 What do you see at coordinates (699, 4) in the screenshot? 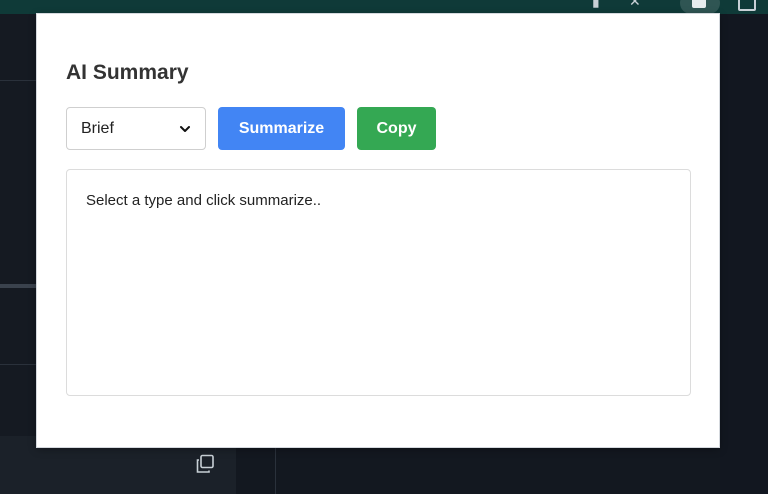
I see `extension-icon` at bounding box center [699, 4].